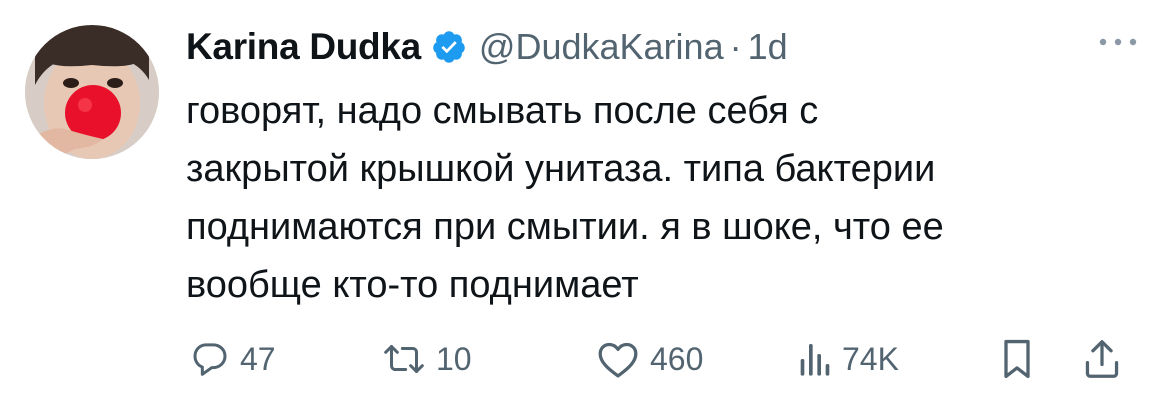 This screenshot has height=413, width=1170. Describe the element at coordinates (870, 358) in the screenshot. I see `views-count: 74K` at that location.